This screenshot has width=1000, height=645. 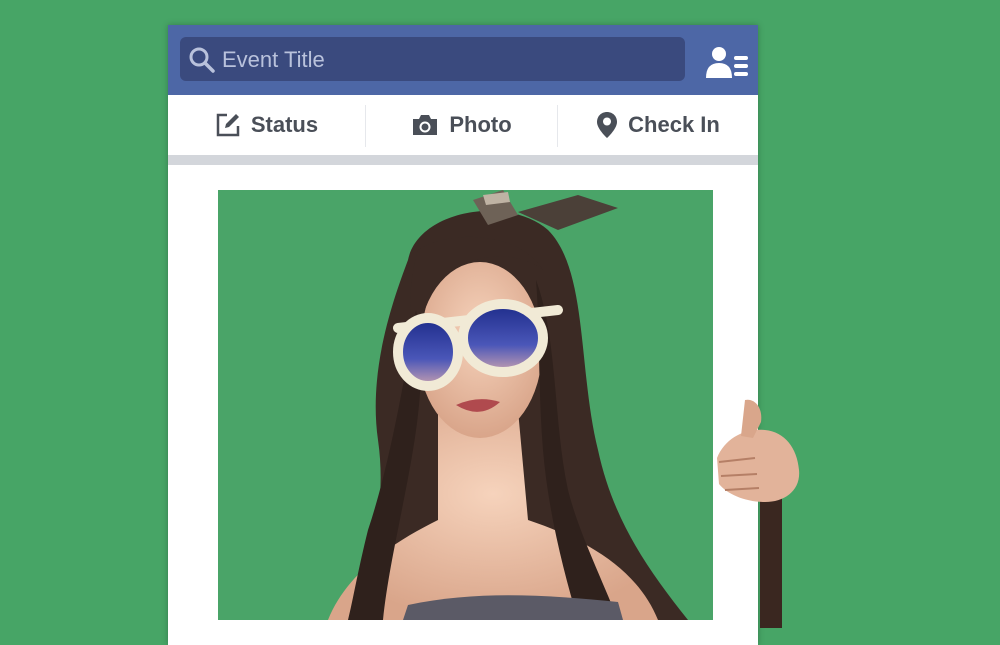 I want to click on composer-tabs: Status Photo Check In, so click(x=463, y=125).